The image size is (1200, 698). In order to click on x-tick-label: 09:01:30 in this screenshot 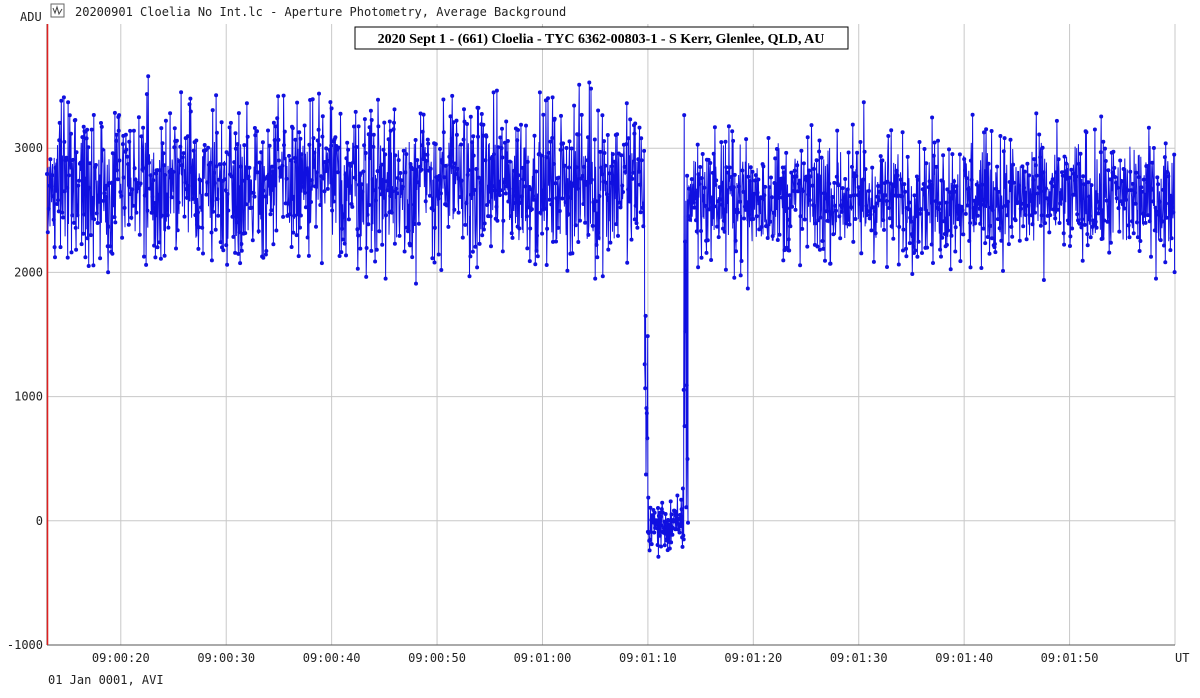, I will do `click(859, 658)`.